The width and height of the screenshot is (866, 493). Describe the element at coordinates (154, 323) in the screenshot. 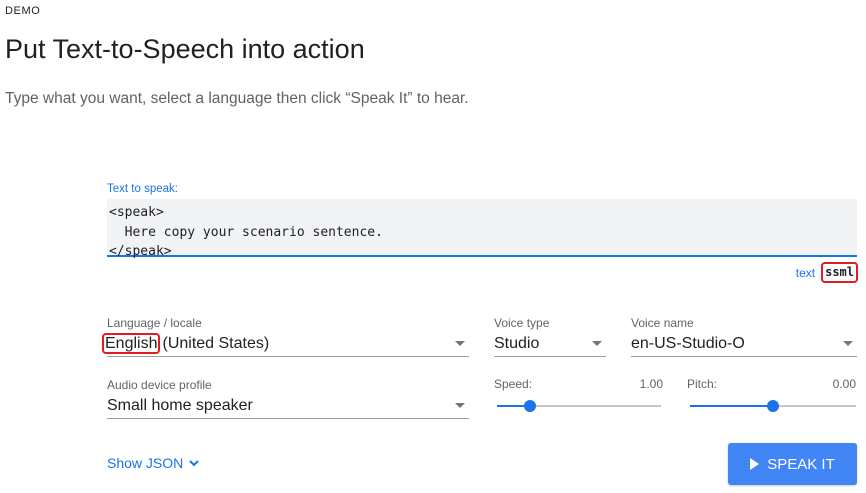

I see `language-label: Language / locale` at that location.